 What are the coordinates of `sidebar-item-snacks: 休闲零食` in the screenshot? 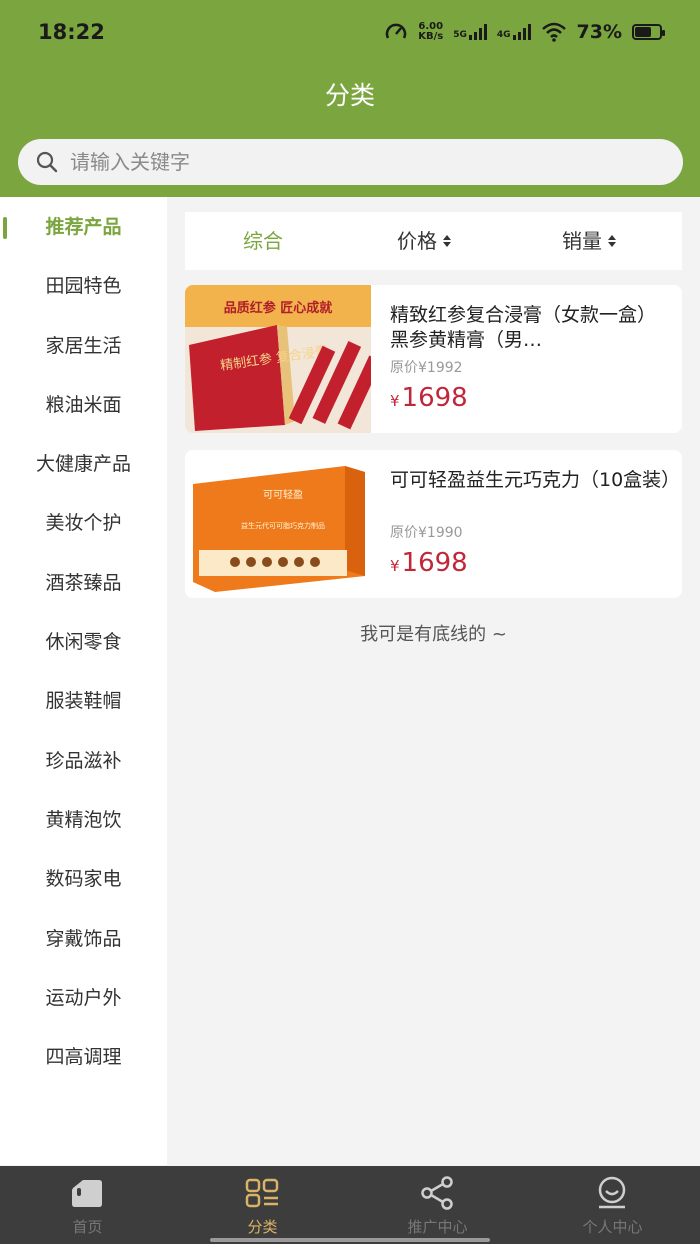 It's located at (83, 642).